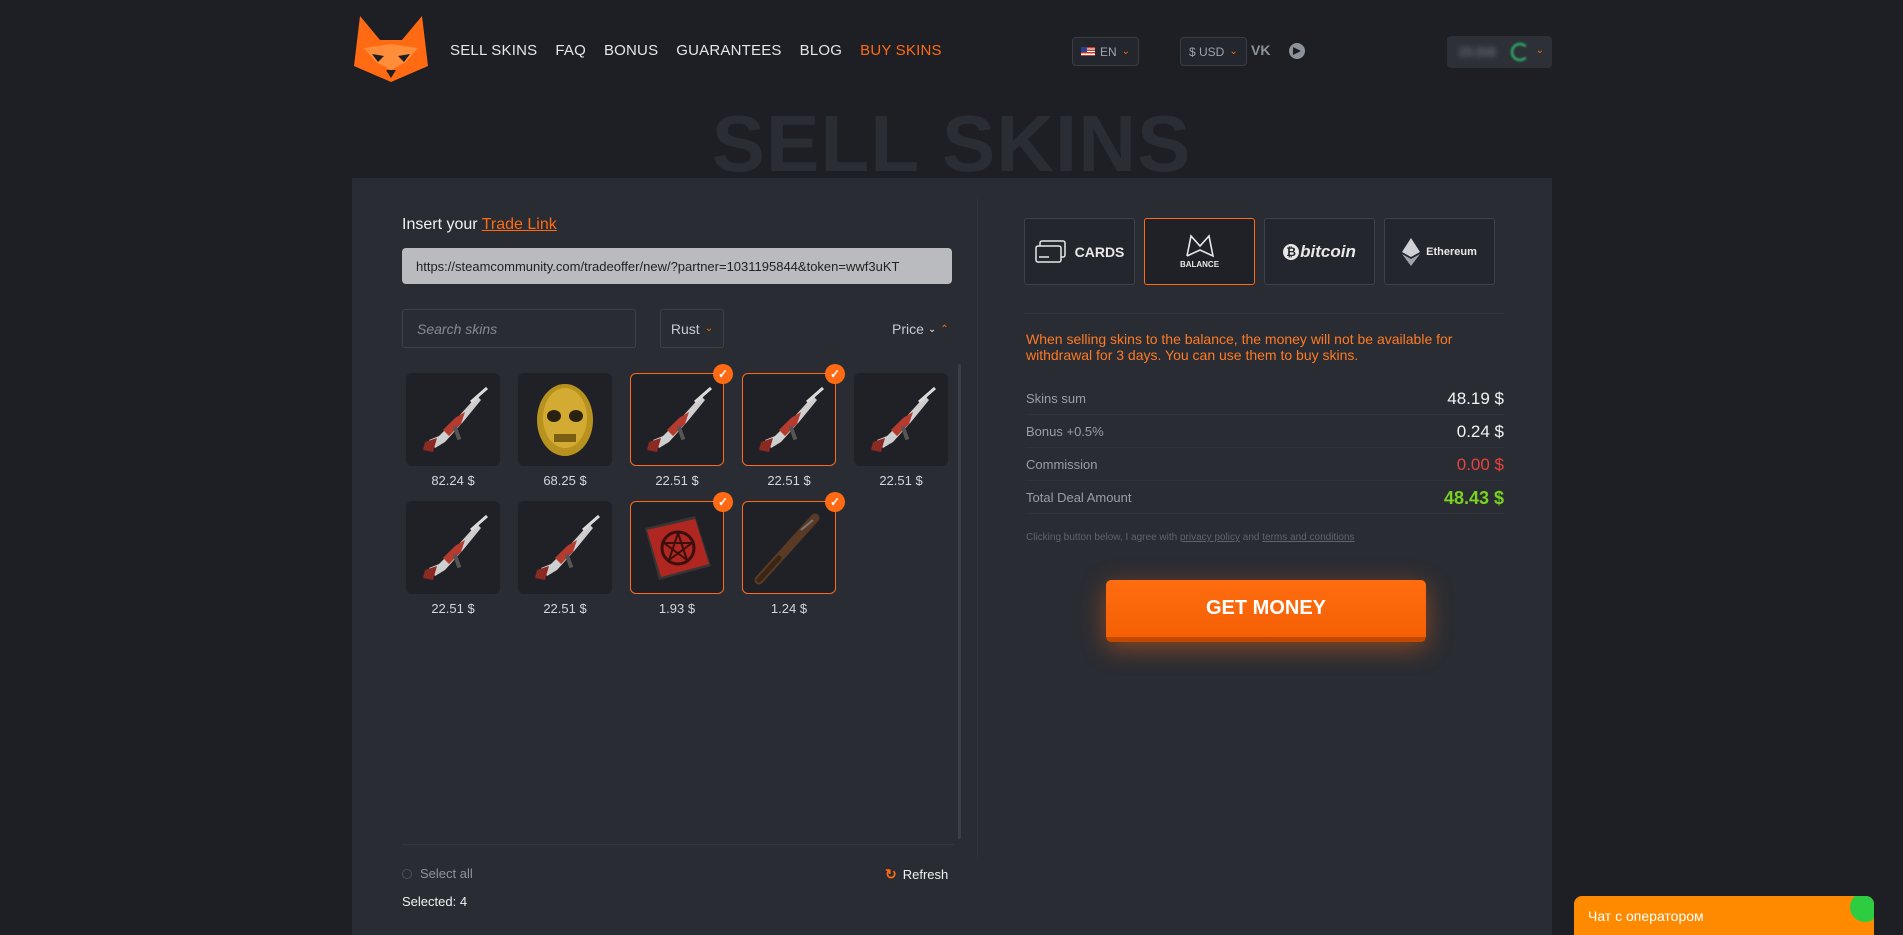  Describe the element at coordinates (435, 901) in the screenshot. I see `selected-count: Selected: 4` at that location.